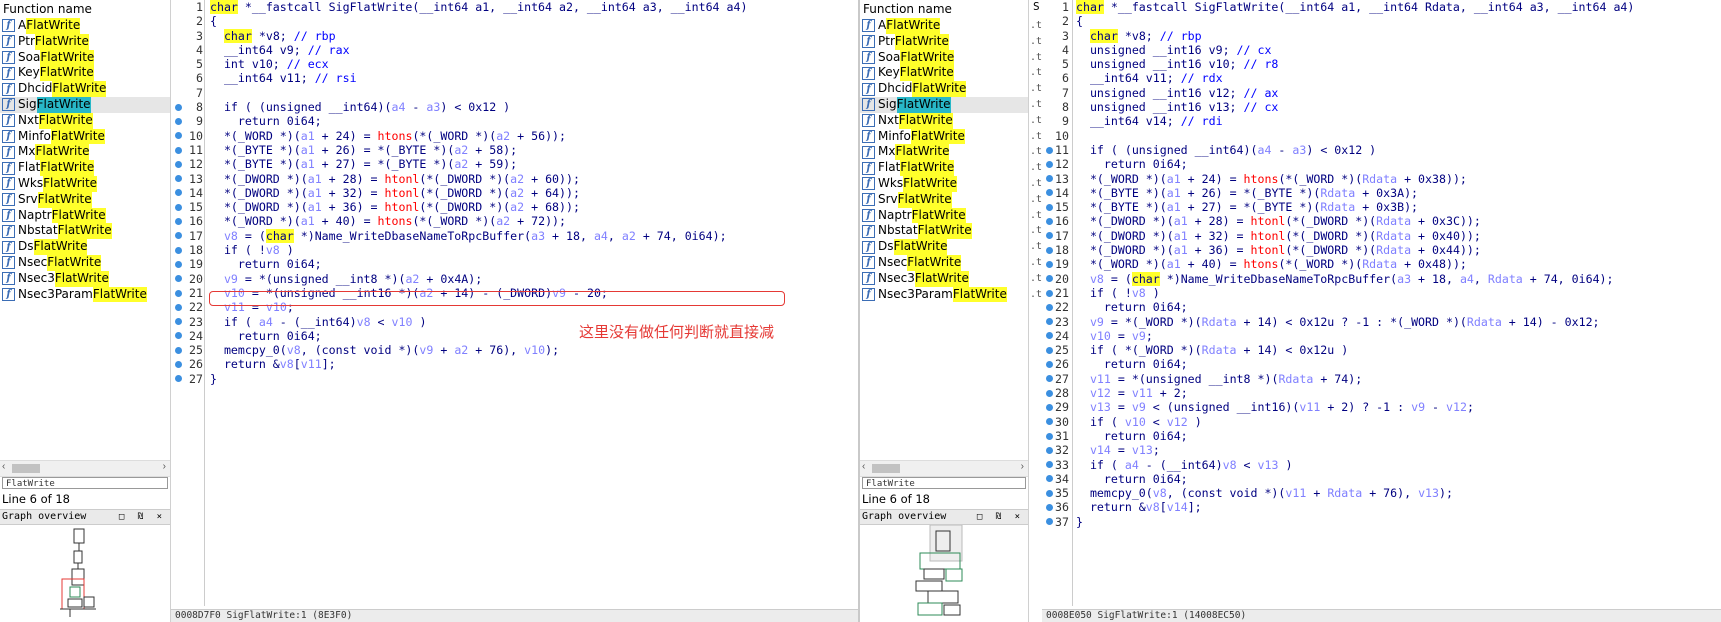 The height and width of the screenshot is (622, 1721). What do you see at coordinates (1342, 293) in the screenshot?
I see `code-line: 21 if ( !v8 )` at bounding box center [1342, 293].